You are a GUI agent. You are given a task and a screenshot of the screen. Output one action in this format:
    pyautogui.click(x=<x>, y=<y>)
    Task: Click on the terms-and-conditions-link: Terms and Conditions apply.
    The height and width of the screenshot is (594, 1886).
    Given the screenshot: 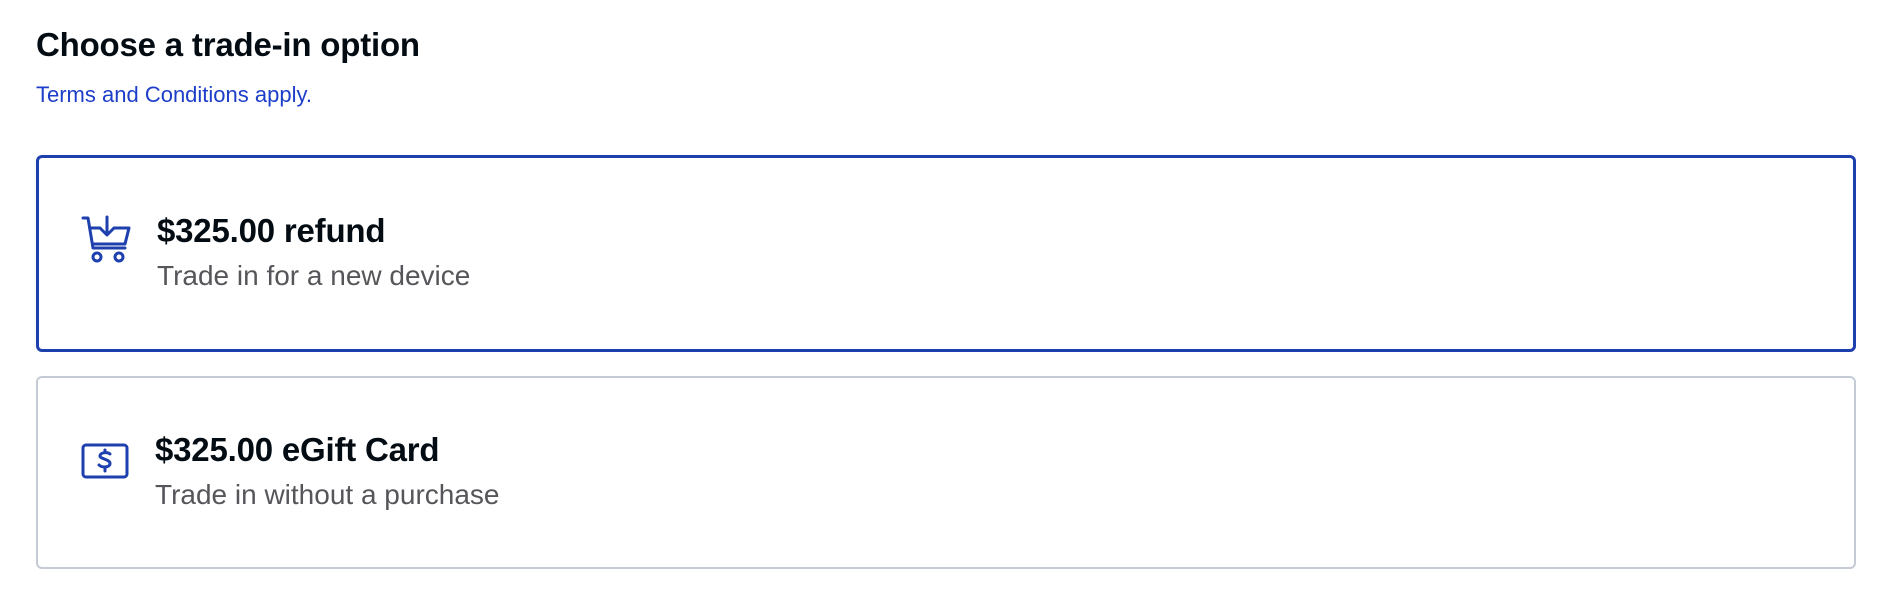 What is the action you would take?
    pyautogui.click(x=174, y=95)
    